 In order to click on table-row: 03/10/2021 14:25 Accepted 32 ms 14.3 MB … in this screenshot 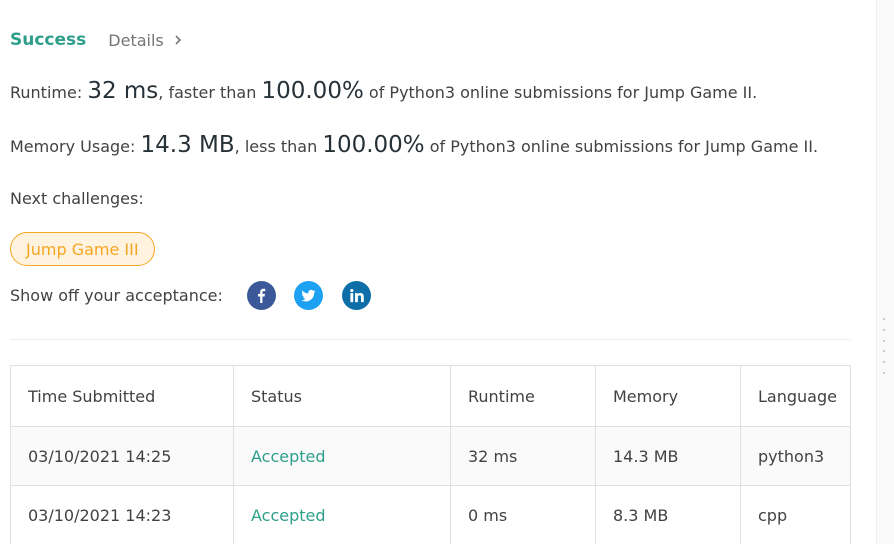, I will do `click(430, 456)`.